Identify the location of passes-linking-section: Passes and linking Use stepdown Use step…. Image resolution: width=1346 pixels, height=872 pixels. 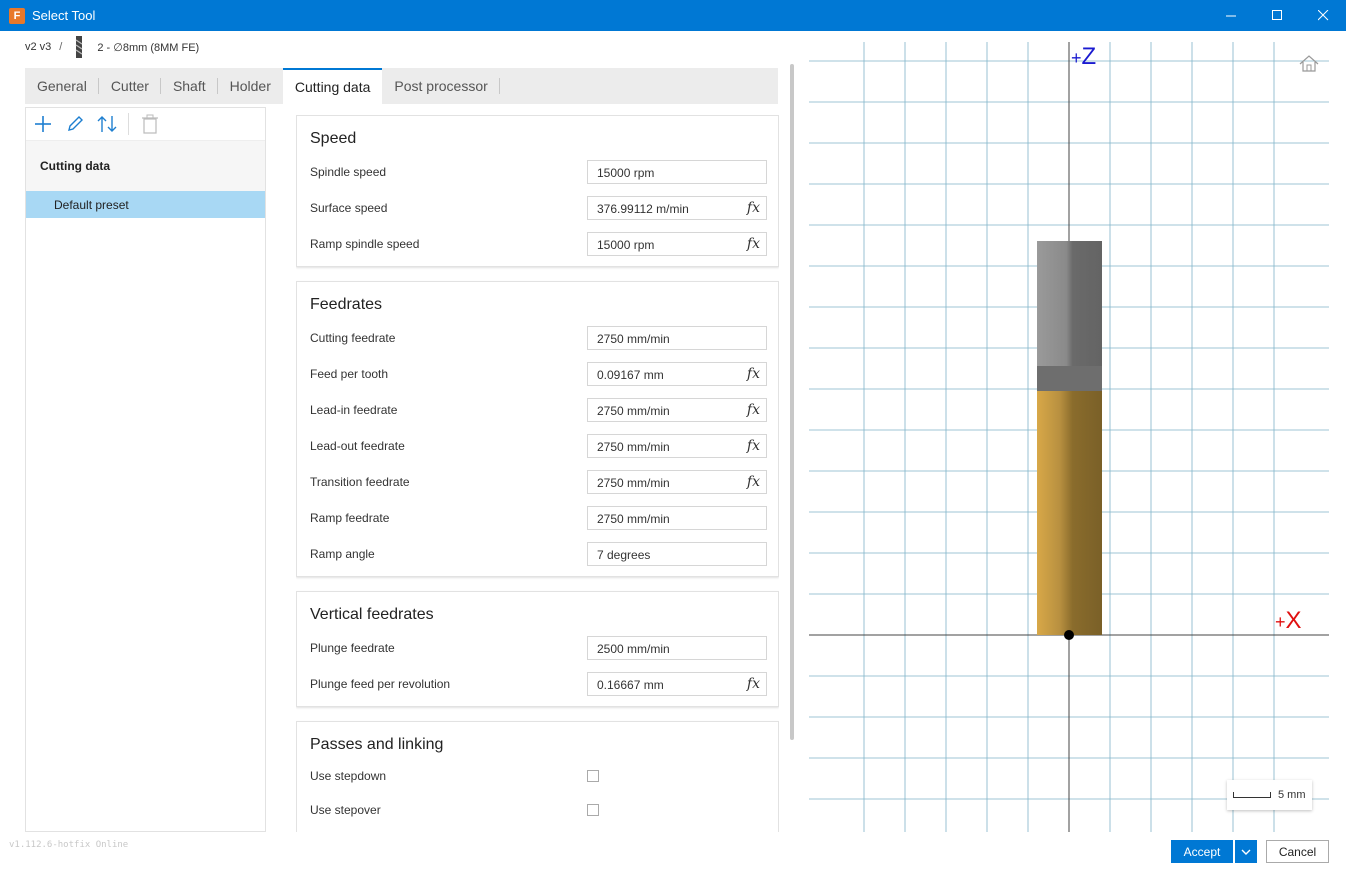
(537, 776).